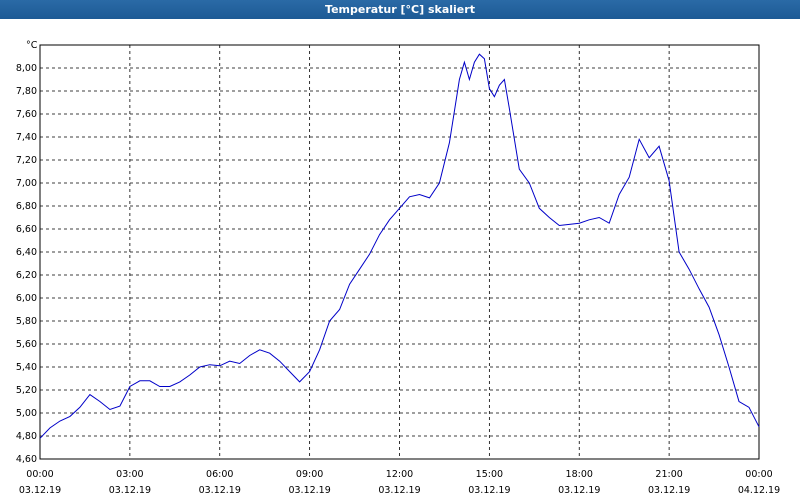  I want to click on x-tick-time: 15:00, so click(489, 474).